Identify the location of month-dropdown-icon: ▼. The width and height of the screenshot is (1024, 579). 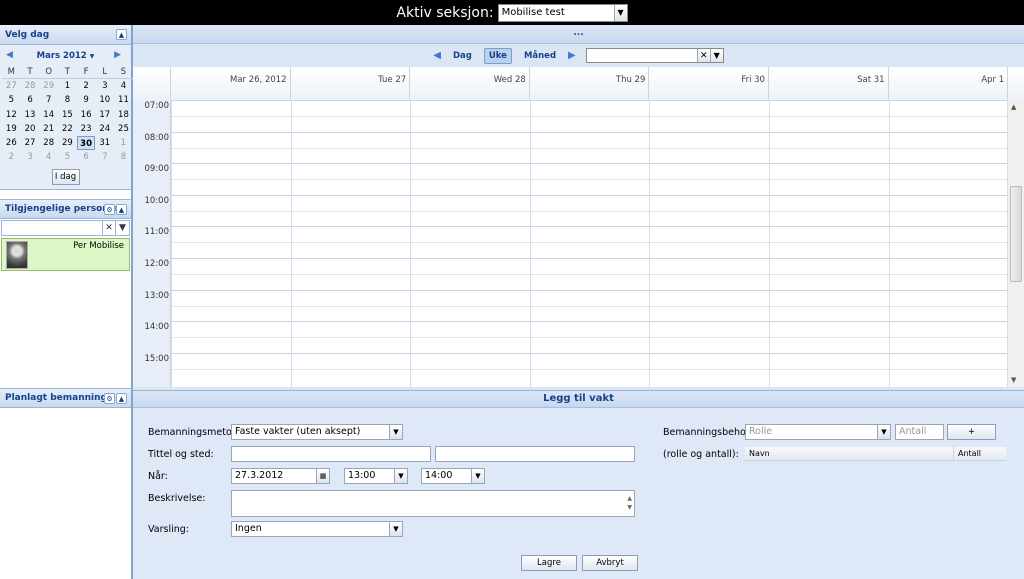
(92, 56).